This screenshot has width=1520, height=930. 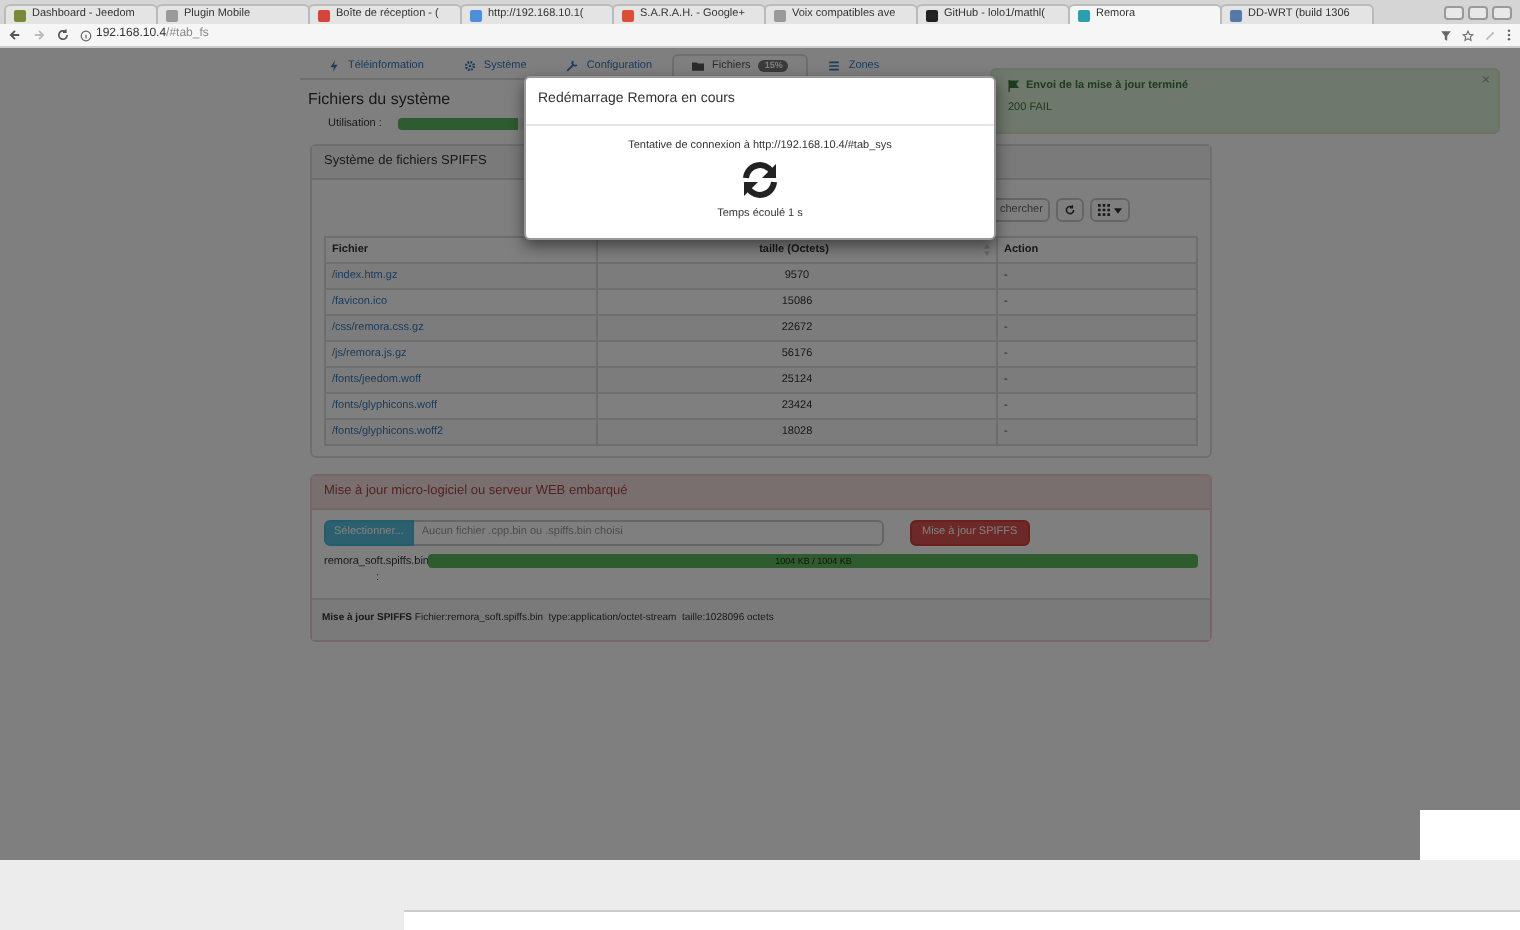 I want to click on info-icon, so click(x=86, y=35).